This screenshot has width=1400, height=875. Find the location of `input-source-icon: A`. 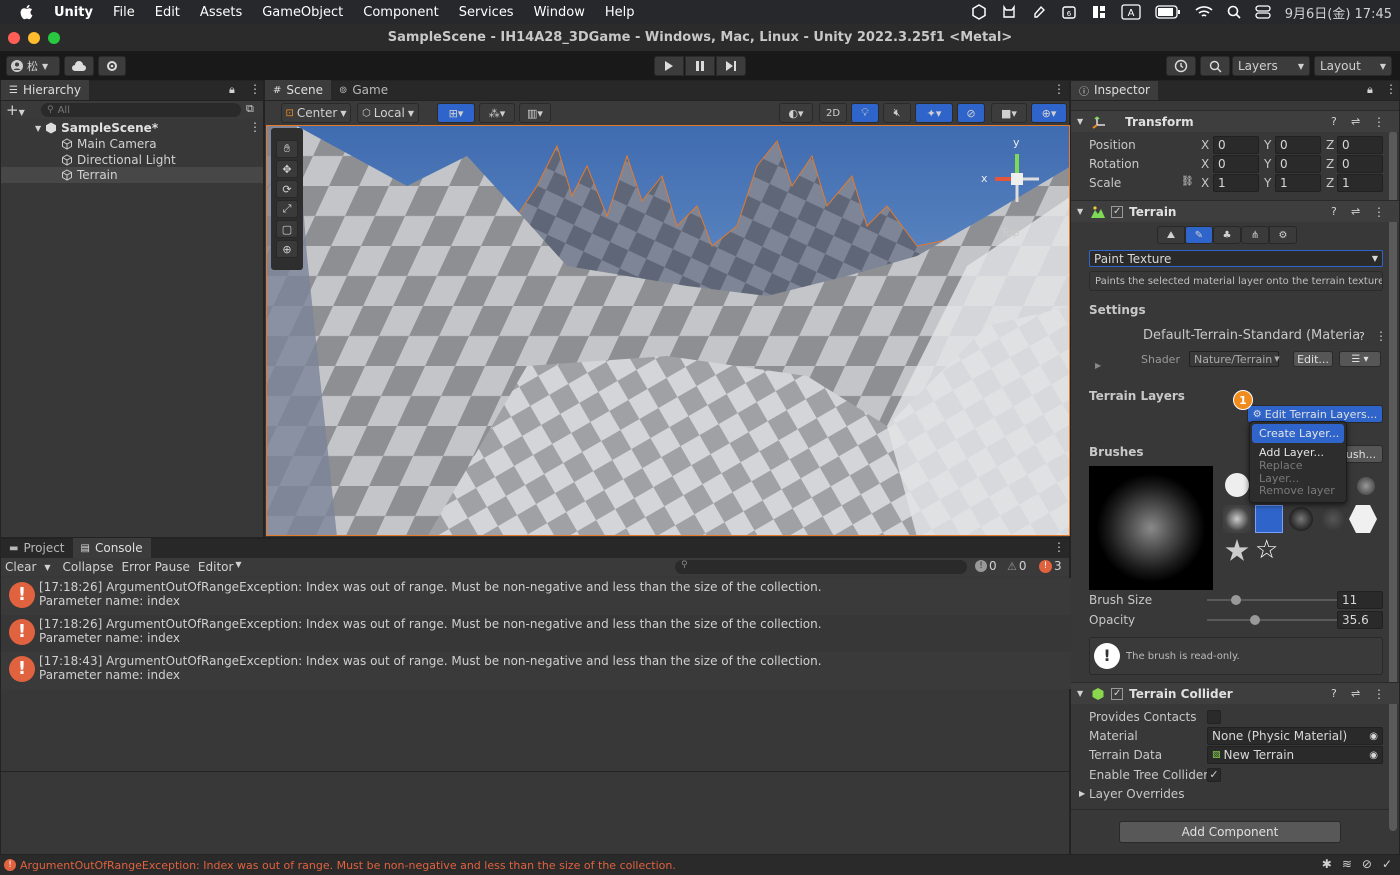

input-source-icon: A is located at coordinates (1131, 12).